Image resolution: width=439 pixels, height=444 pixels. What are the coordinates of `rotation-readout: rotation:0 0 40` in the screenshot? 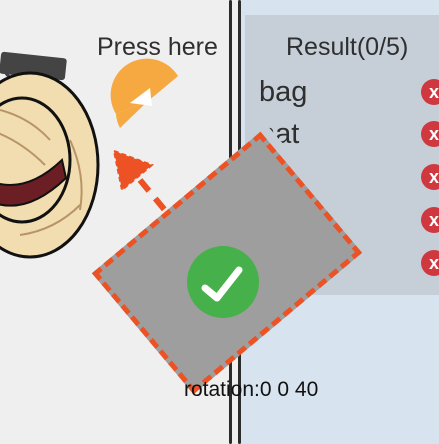 It's located at (251, 389).